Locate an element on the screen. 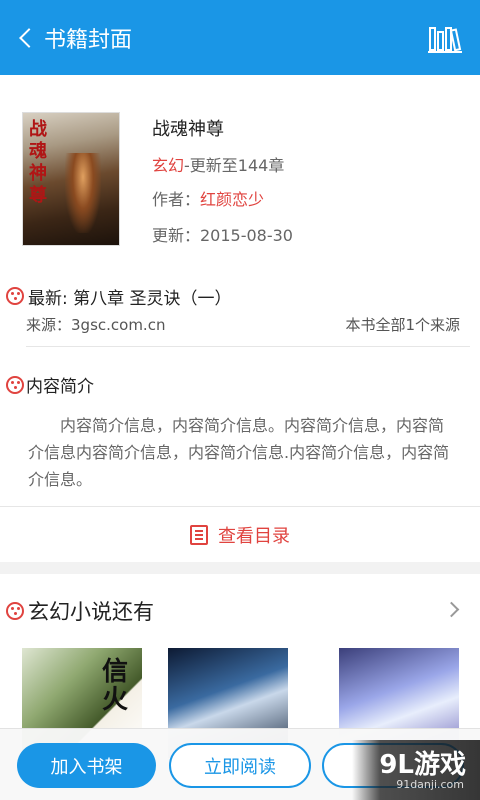 The width and height of the screenshot is (480, 800). chevron-left-icon is located at coordinates (29, 38).